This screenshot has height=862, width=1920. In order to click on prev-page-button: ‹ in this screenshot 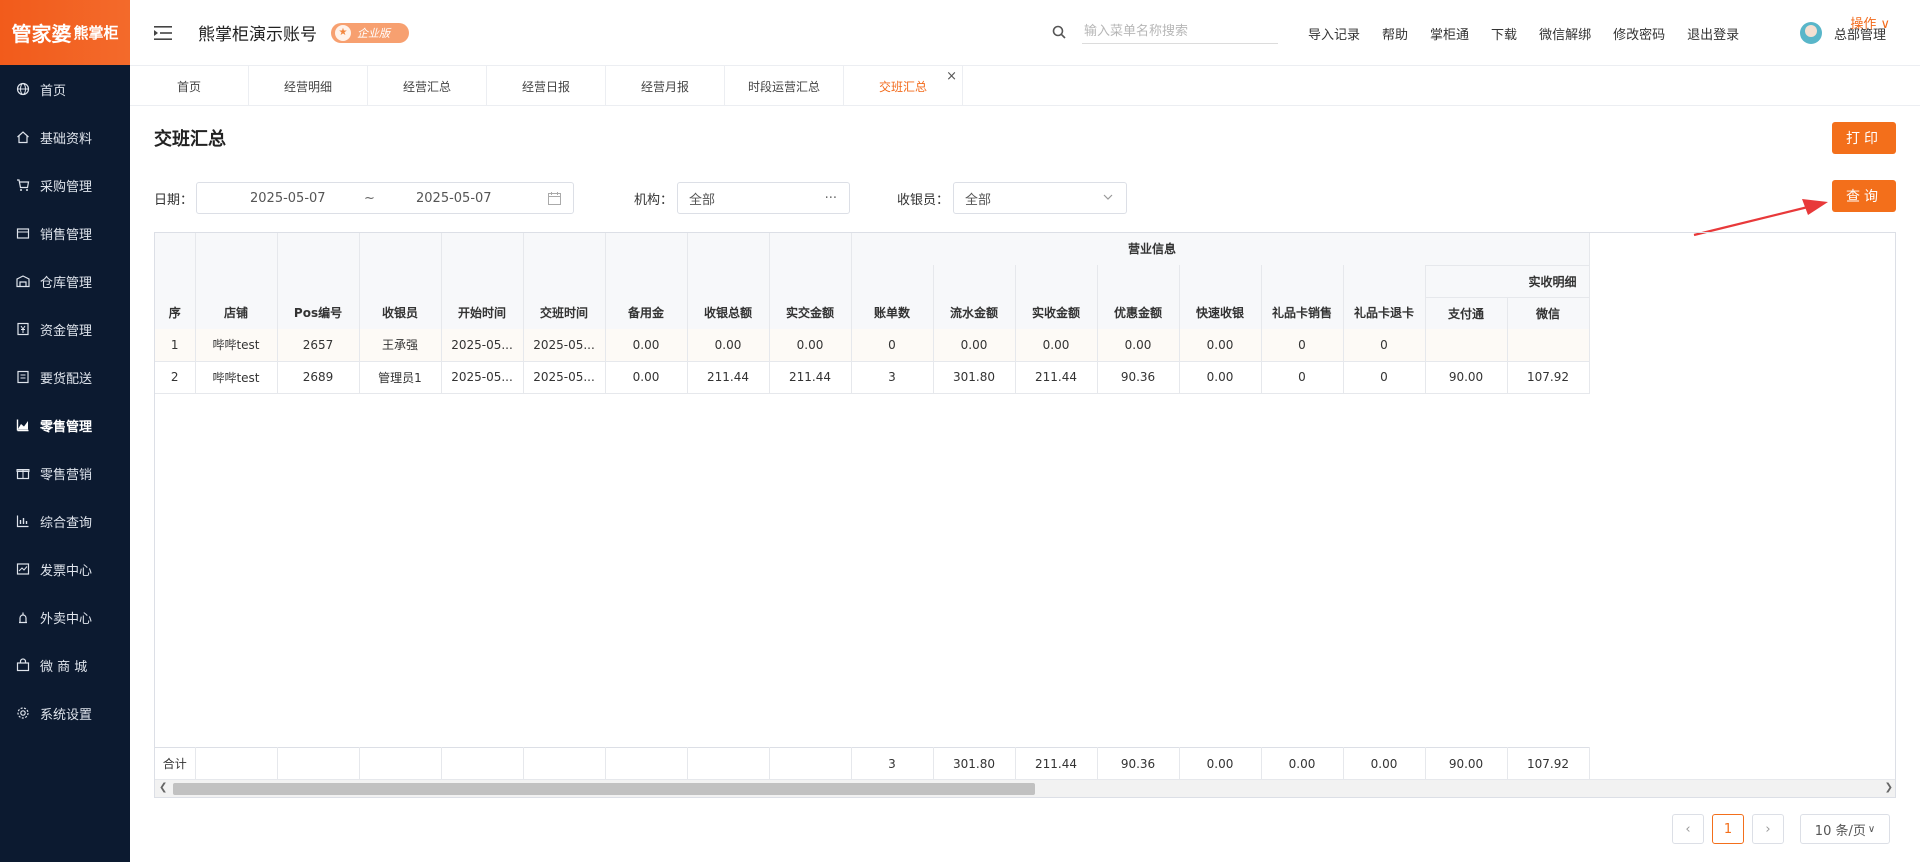, I will do `click(1688, 829)`.